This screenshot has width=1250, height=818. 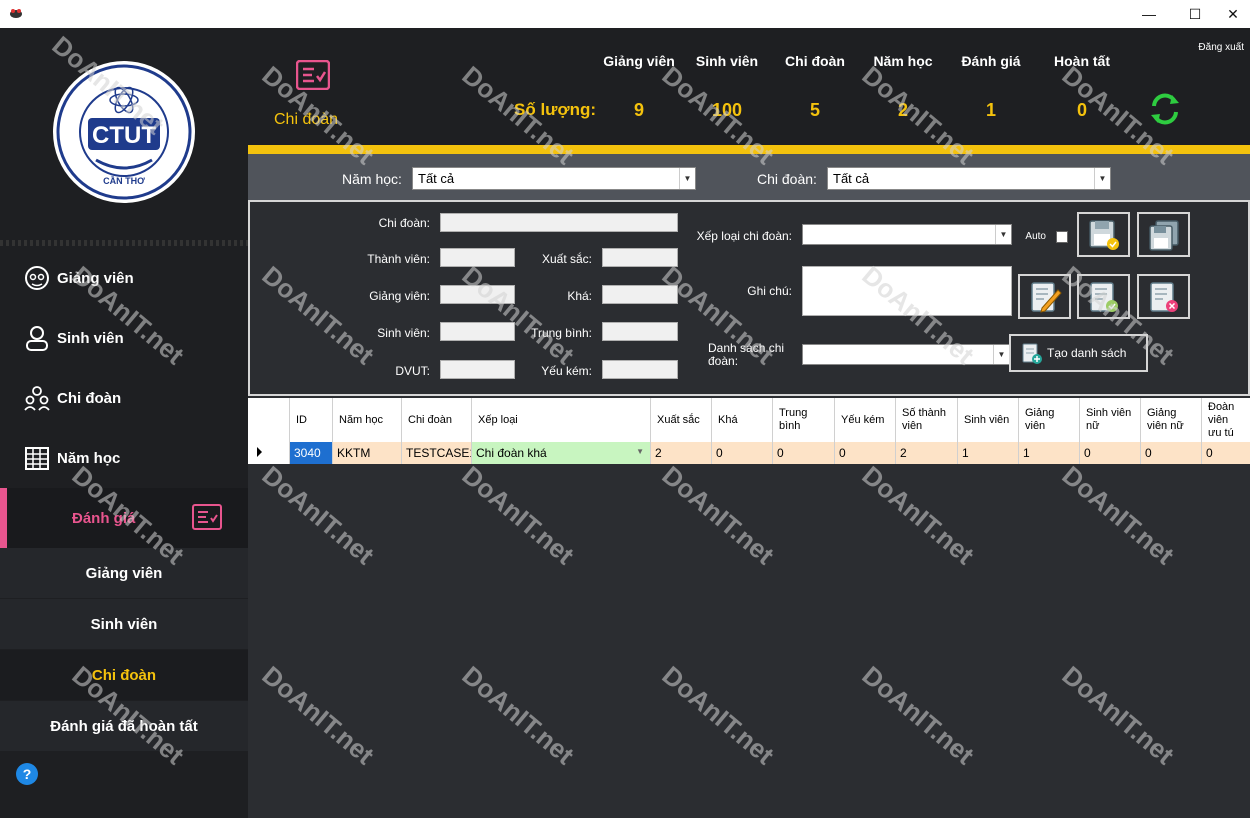 I want to click on edit-document-icon, so click(x=1046, y=297).